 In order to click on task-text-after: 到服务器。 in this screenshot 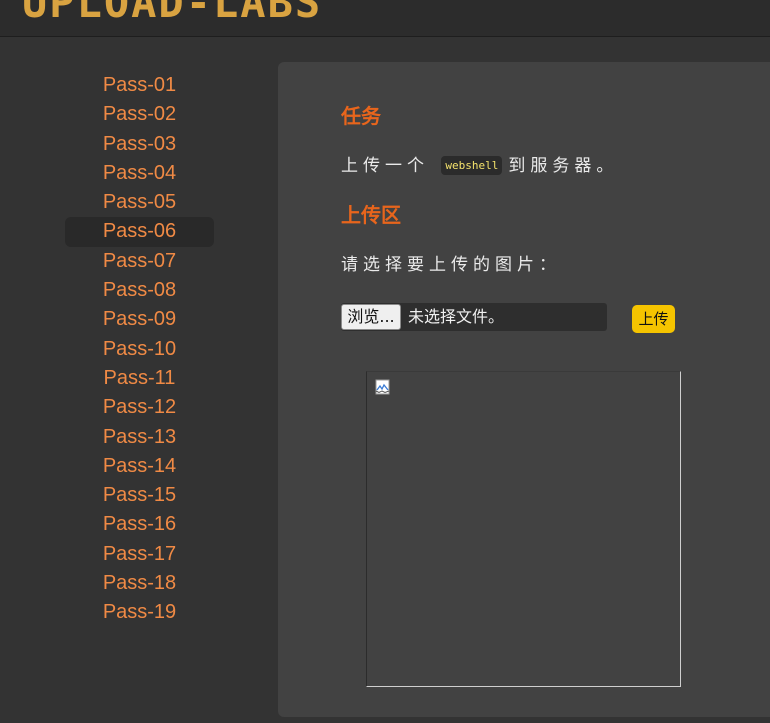, I will do `click(563, 166)`.